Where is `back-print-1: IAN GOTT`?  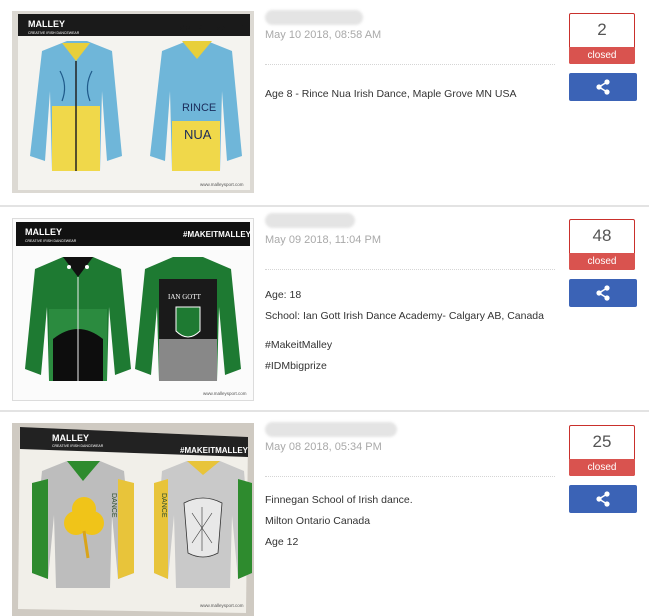
back-print-1: IAN GOTT is located at coordinates (185, 297).